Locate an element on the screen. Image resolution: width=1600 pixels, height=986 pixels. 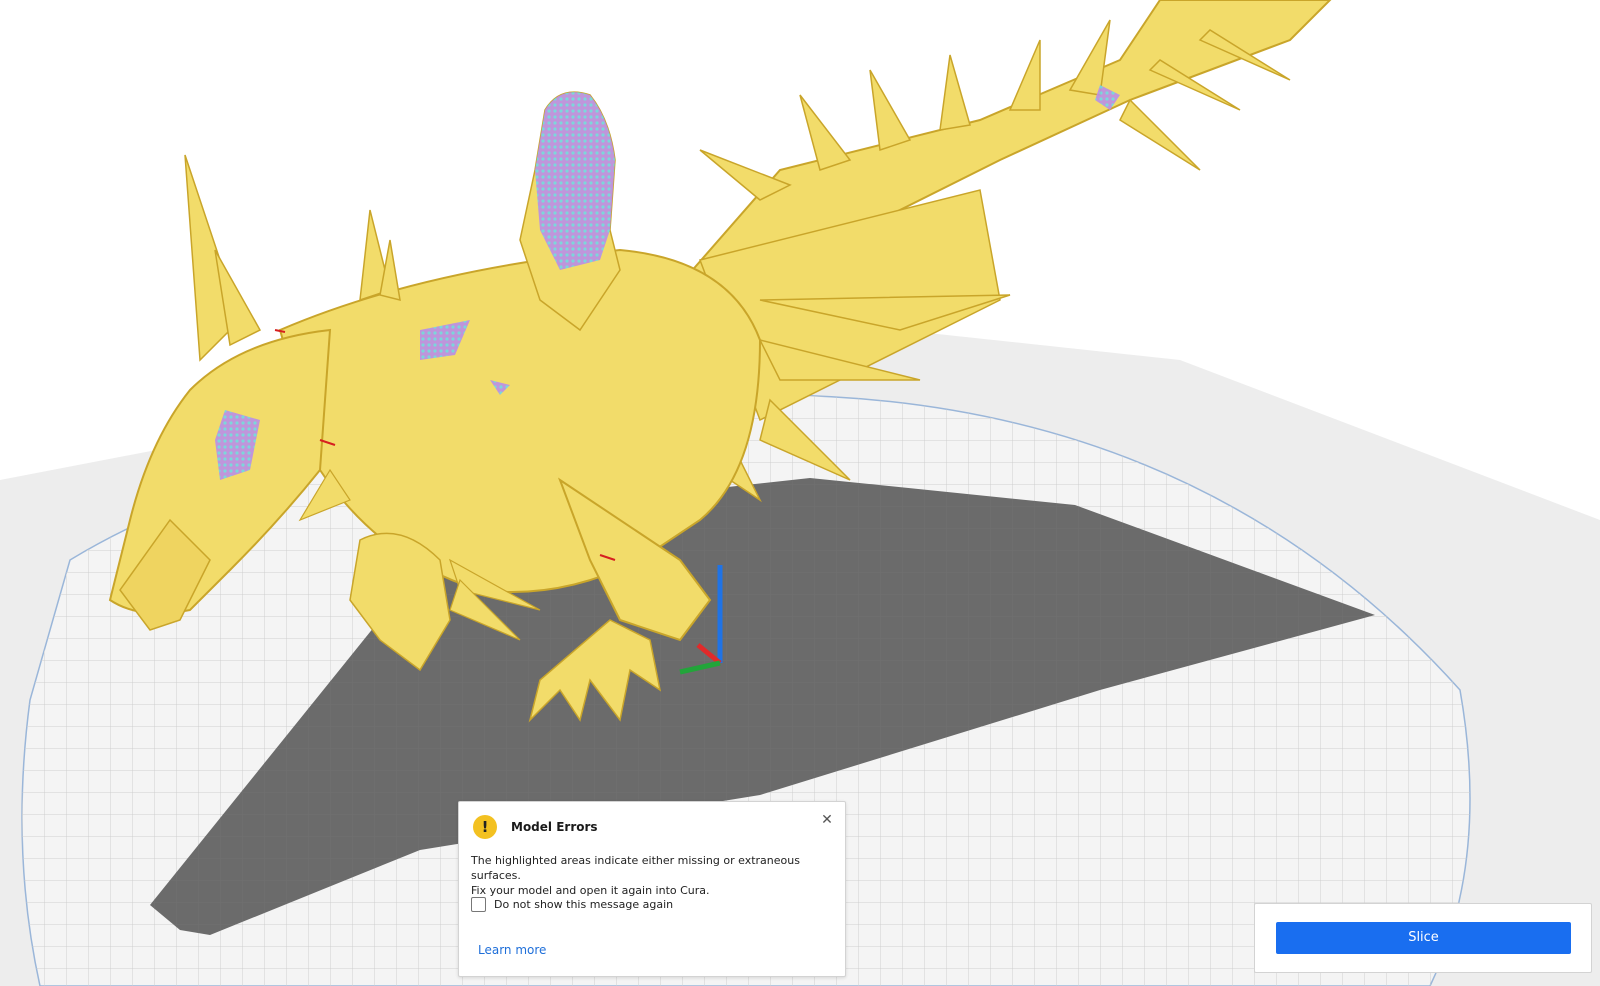
slice-button: Slice is located at coordinates (1423, 938).